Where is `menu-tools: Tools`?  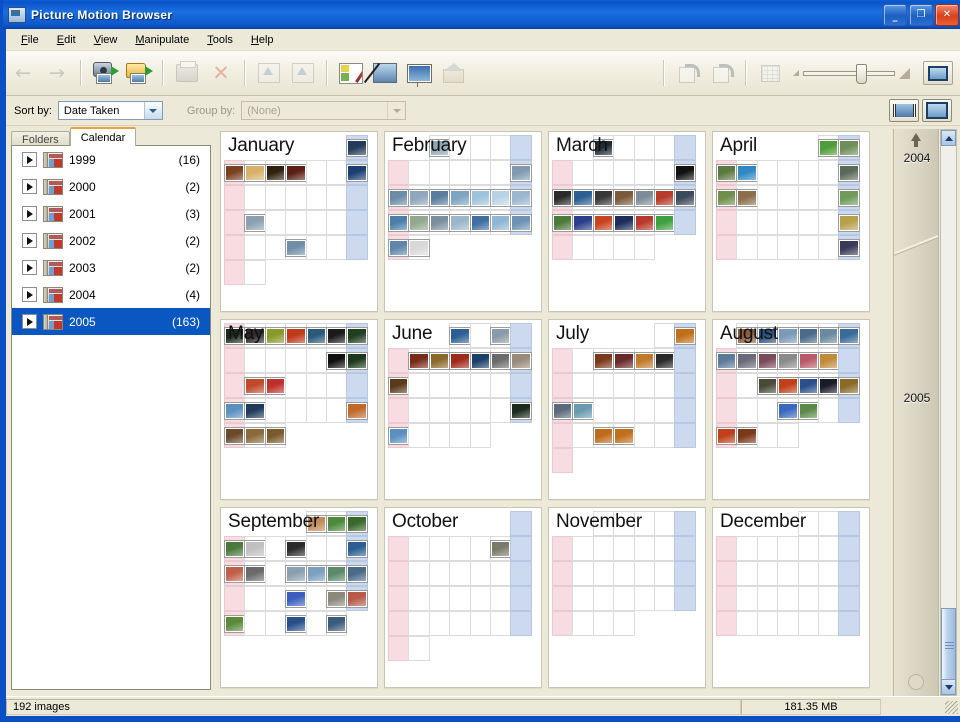 menu-tools: Tools is located at coordinates (220, 40).